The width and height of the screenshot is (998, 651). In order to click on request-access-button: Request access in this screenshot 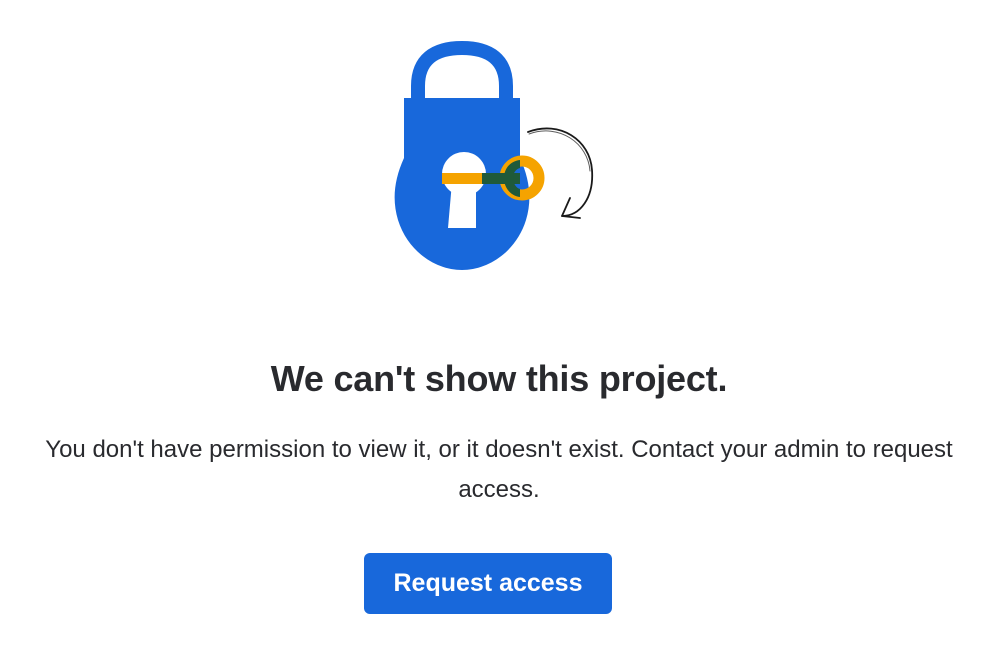, I will do `click(488, 583)`.